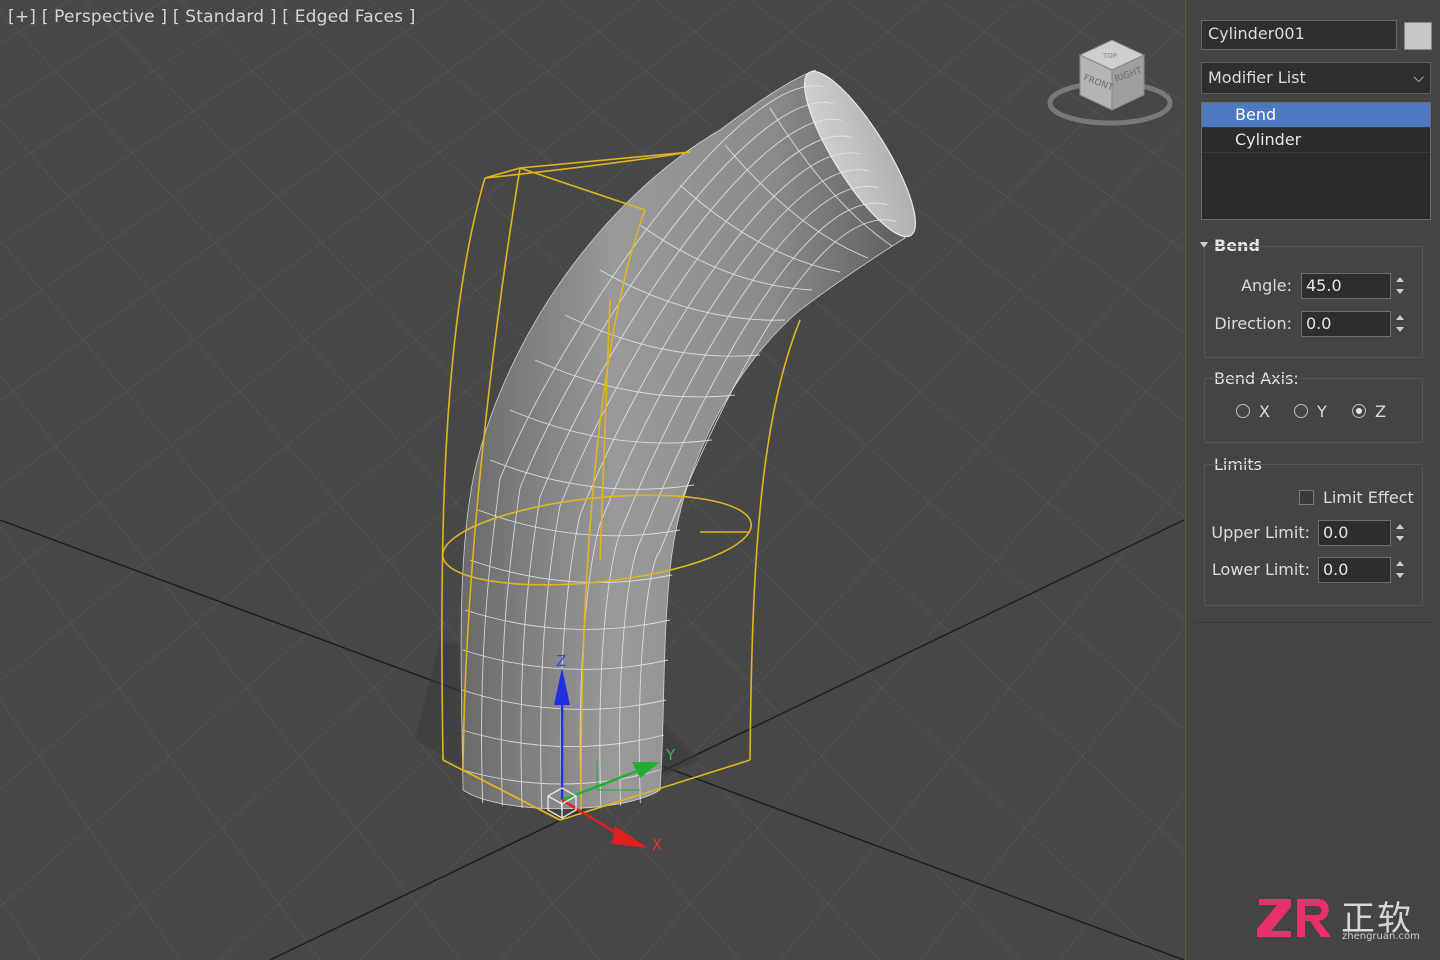  What do you see at coordinates (1294, 918) in the screenshot?
I see `zr-logo-icon` at bounding box center [1294, 918].